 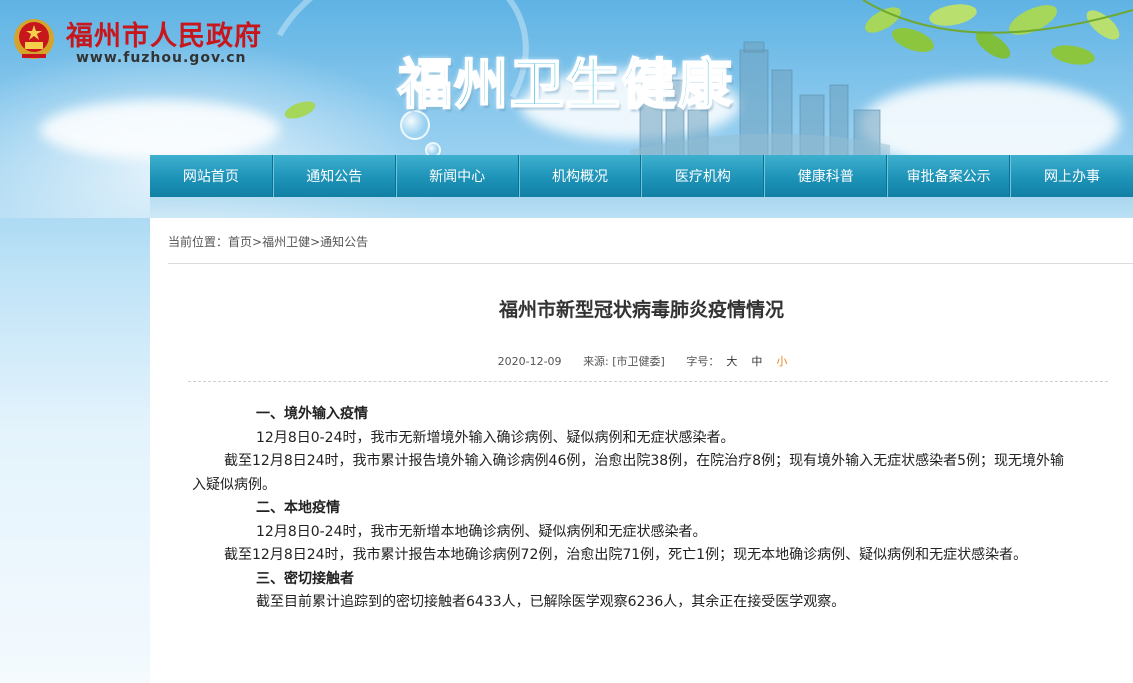 What do you see at coordinates (300, 110) in the screenshot?
I see `leaf-decoration` at bounding box center [300, 110].